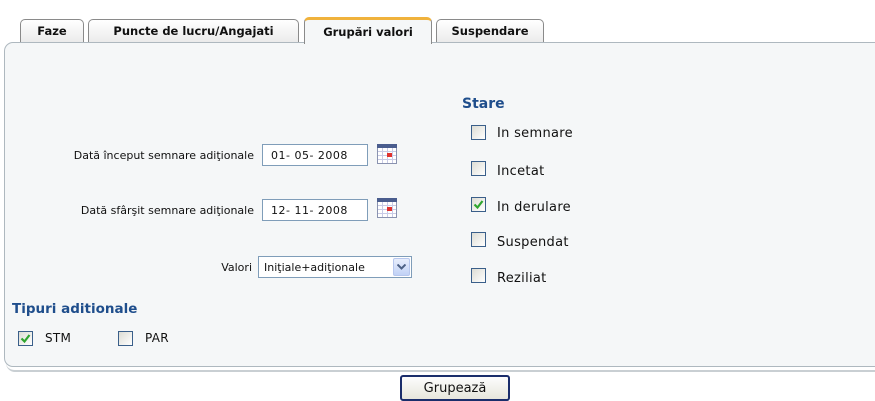  Describe the element at coordinates (58, 338) in the screenshot. I see `stm-label: STM` at that location.